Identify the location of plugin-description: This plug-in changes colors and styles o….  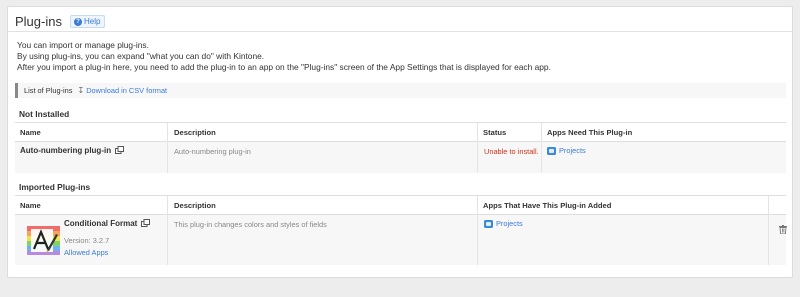
(250, 224).